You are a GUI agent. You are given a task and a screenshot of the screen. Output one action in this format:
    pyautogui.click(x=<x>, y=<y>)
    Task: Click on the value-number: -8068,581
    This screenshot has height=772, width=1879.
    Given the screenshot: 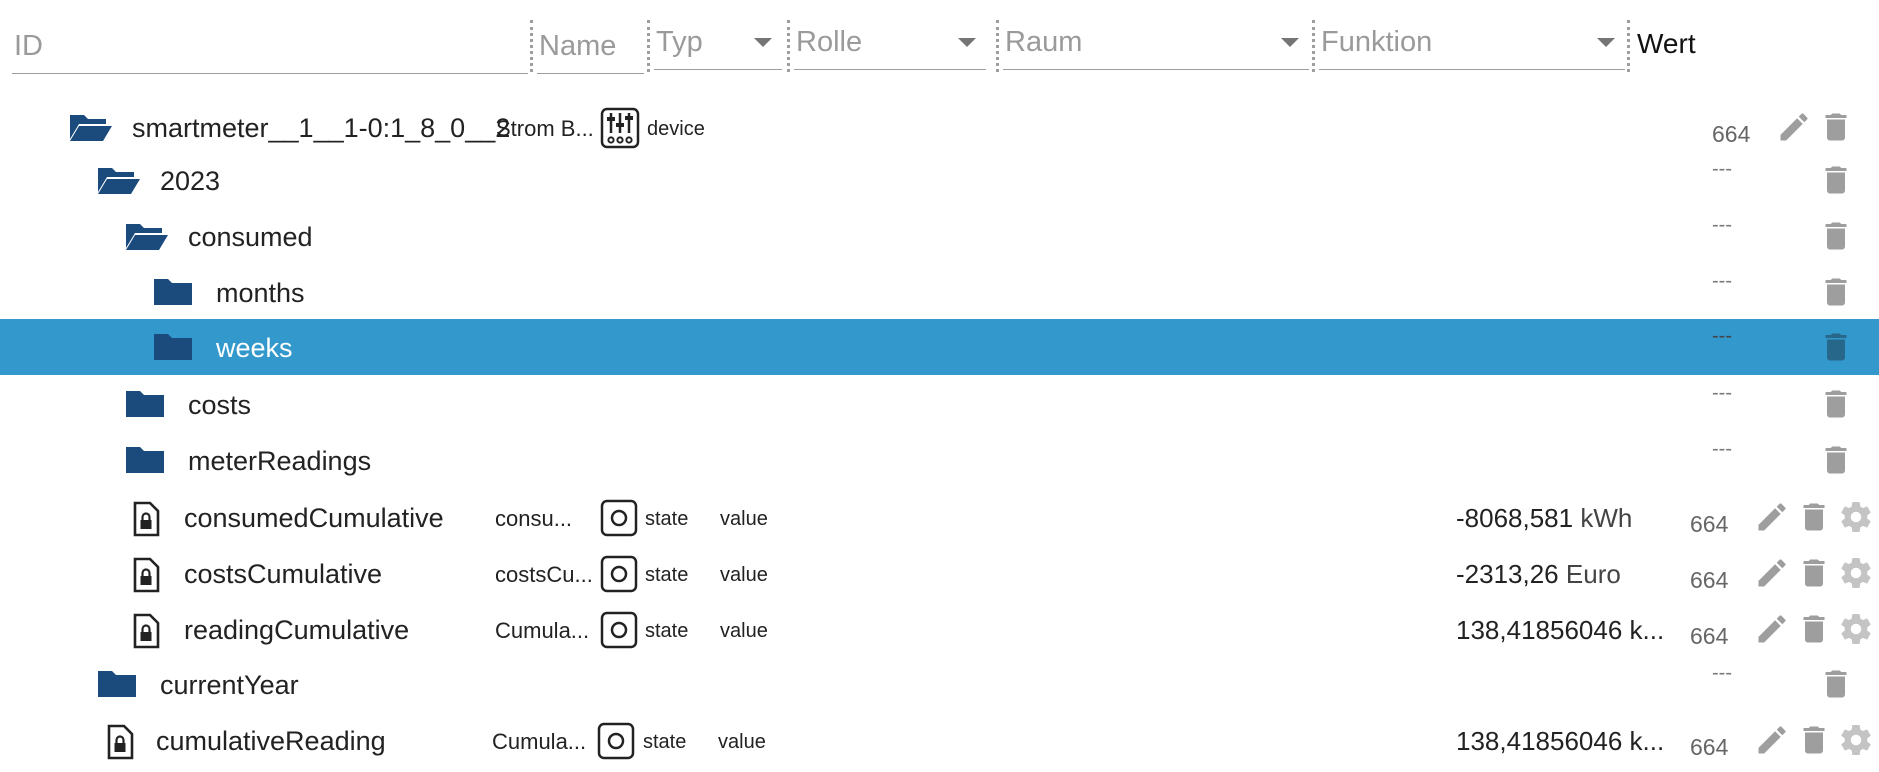 What is the action you would take?
    pyautogui.click(x=1515, y=518)
    